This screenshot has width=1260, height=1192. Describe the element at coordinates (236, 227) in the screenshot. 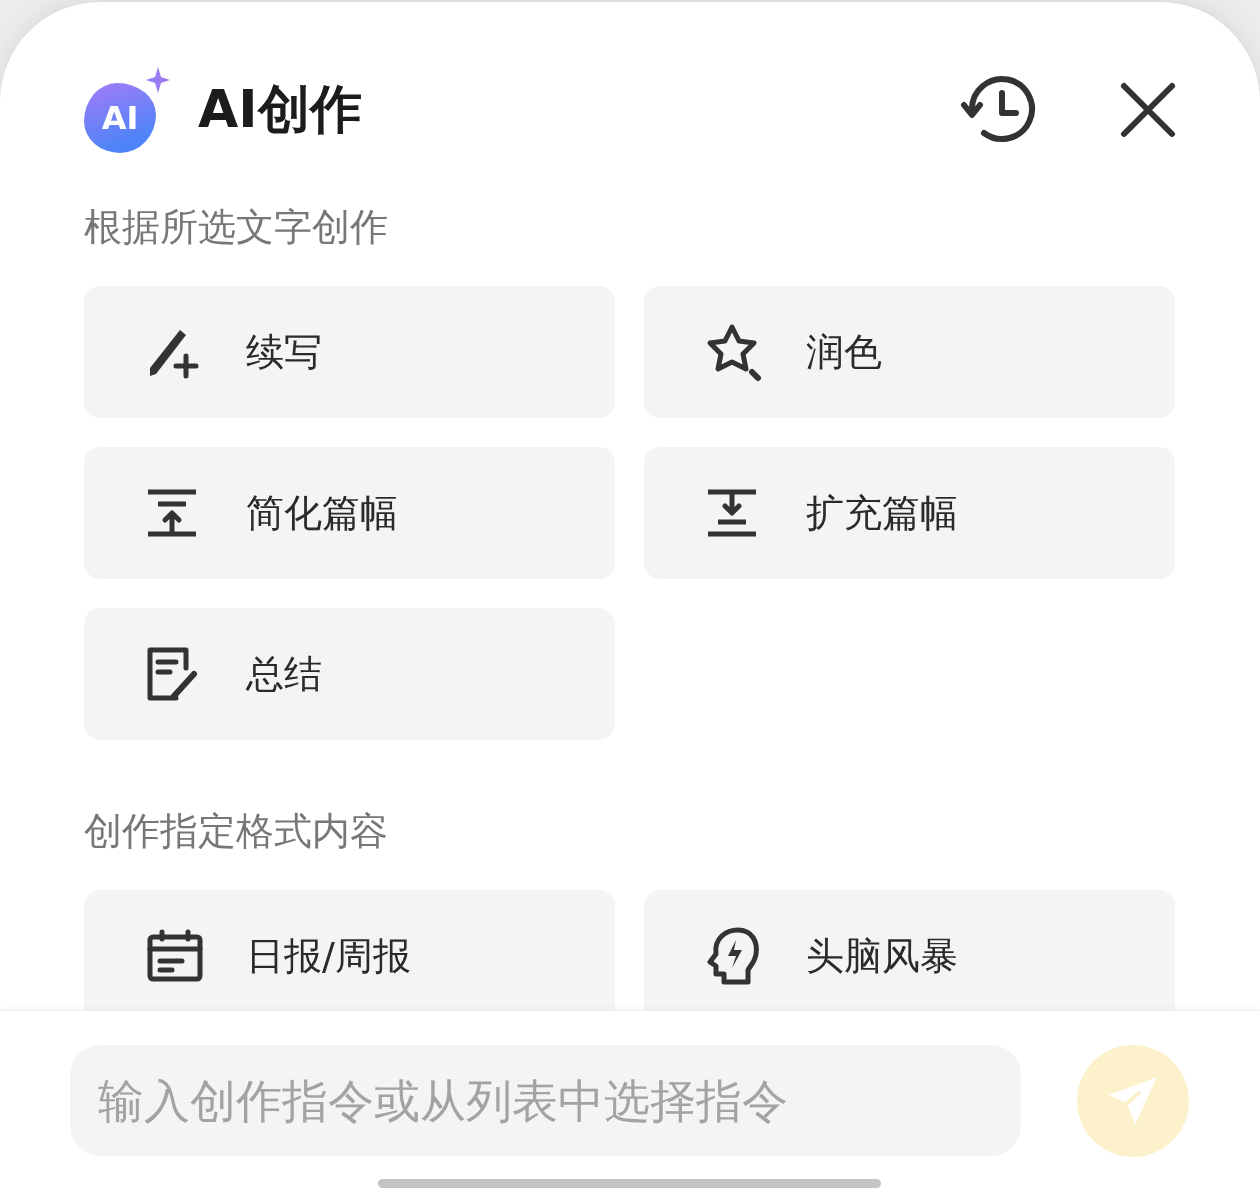

I see `section-heading: 根据所选文字创作` at that location.